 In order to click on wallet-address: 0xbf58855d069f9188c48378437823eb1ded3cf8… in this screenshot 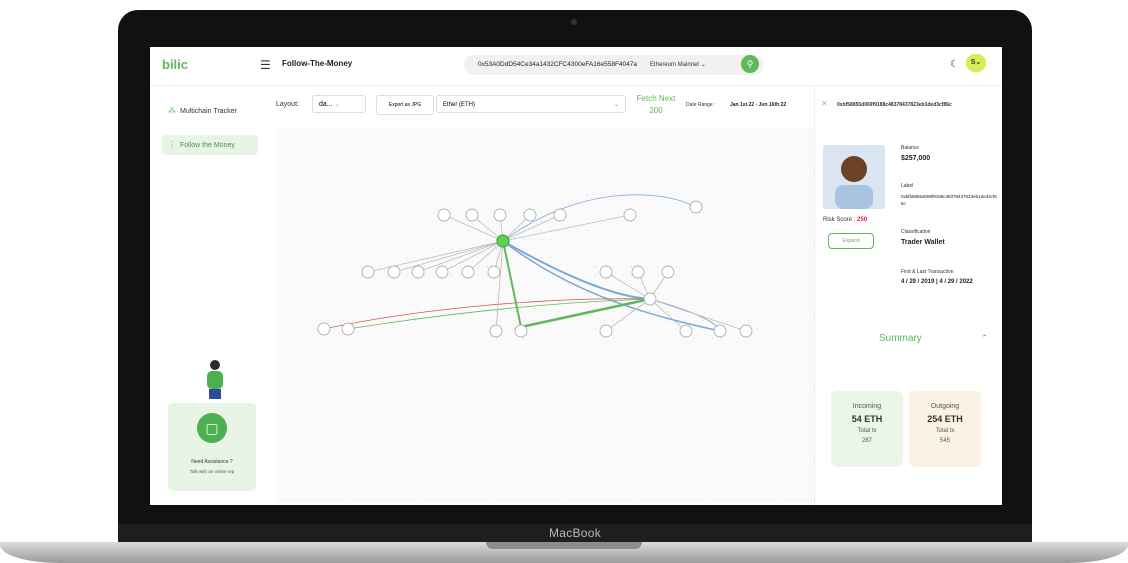, I will do `click(894, 105)`.